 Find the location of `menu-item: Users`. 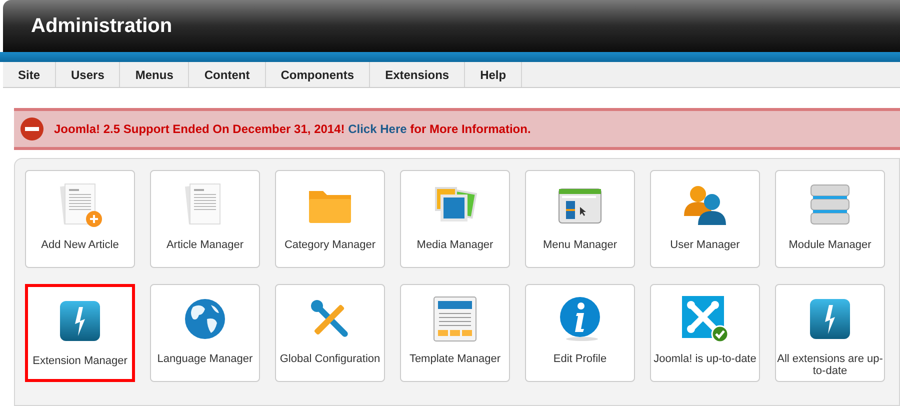

menu-item: Users is located at coordinates (88, 74).